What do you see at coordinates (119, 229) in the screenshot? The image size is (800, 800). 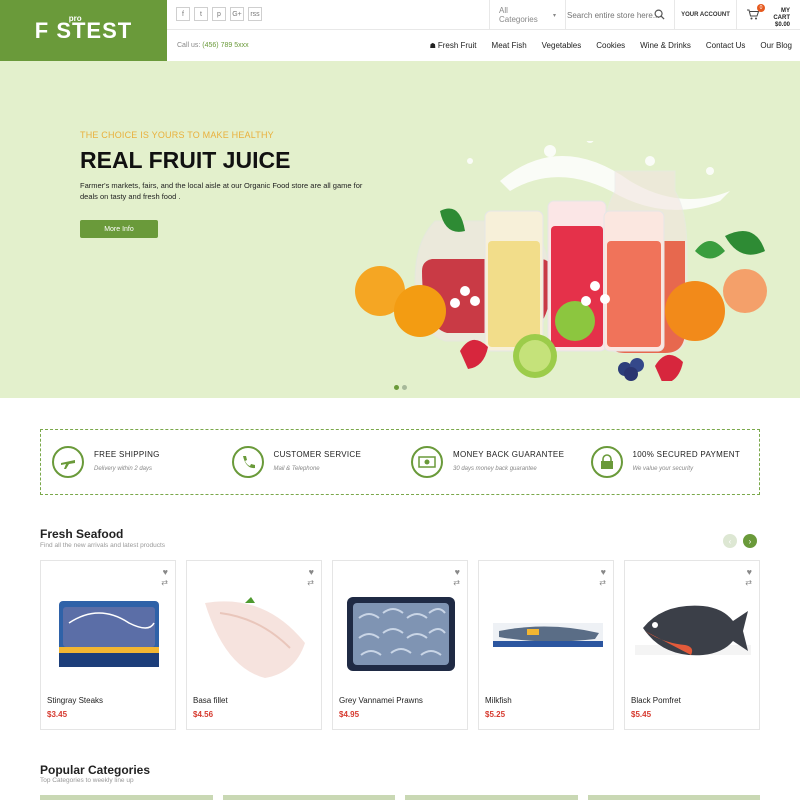 I see `more-info-button: More Info` at bounding box center [119, 229].